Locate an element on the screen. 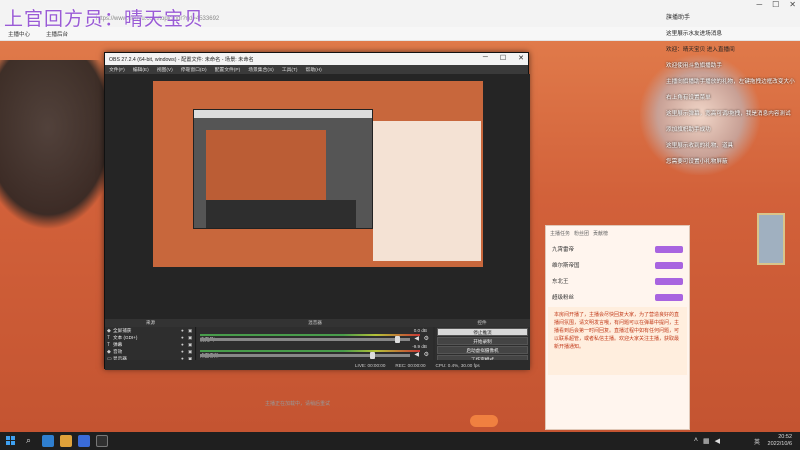  rec-status: REC: 00:00:00 is located at coordinates (410, 365).